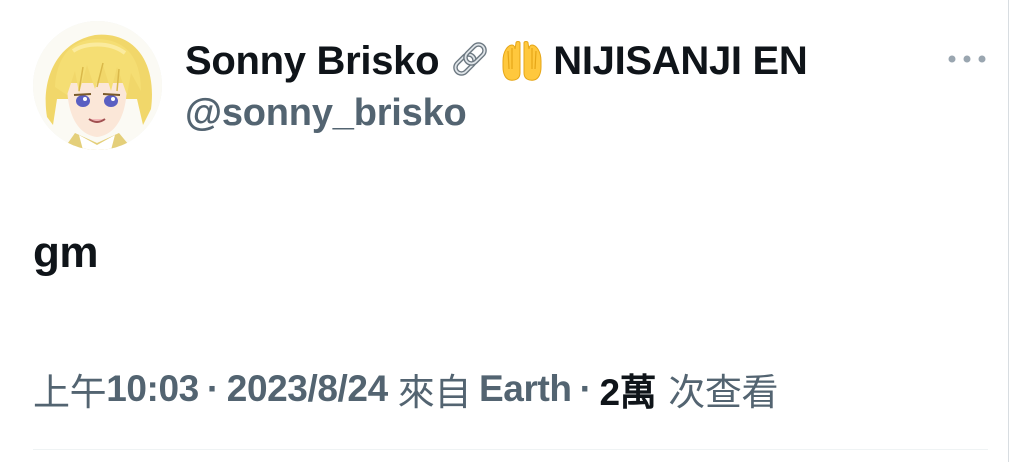 The image size is (1024, 462). I want to click on source-prefix: 來自, so click(434, 392).